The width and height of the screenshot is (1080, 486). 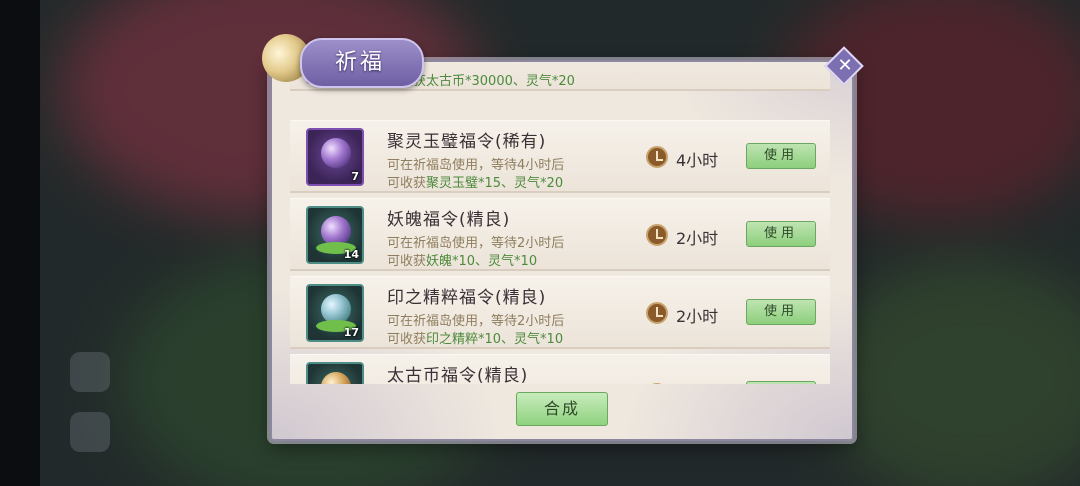 What do you see at coordinates (495, 339) in the screenshot?
I see `reward-value: 印之精粹*10、灵气*10` at bounding box center [495, 339].